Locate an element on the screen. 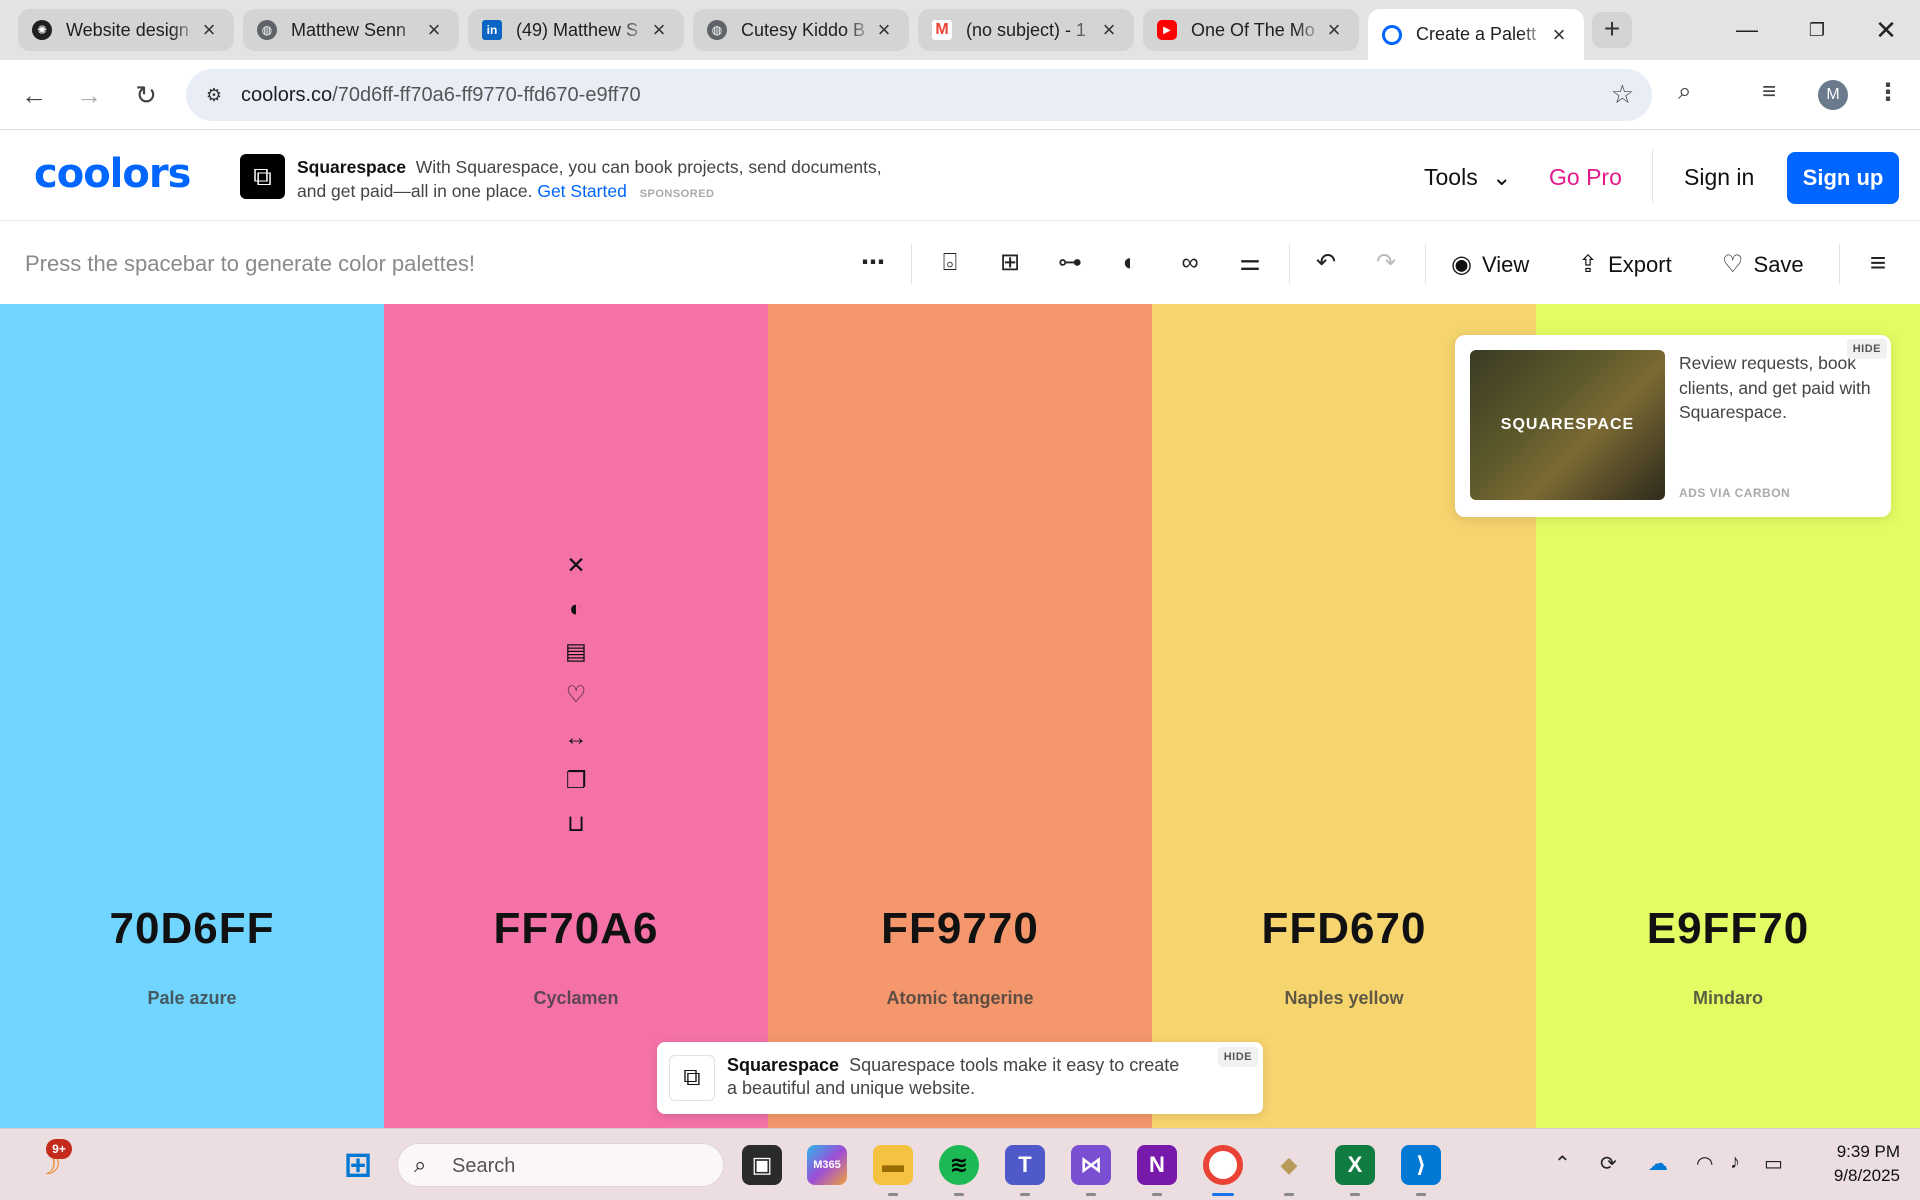  sign-up-button: Sign up is located at coordinates (1843, 178).